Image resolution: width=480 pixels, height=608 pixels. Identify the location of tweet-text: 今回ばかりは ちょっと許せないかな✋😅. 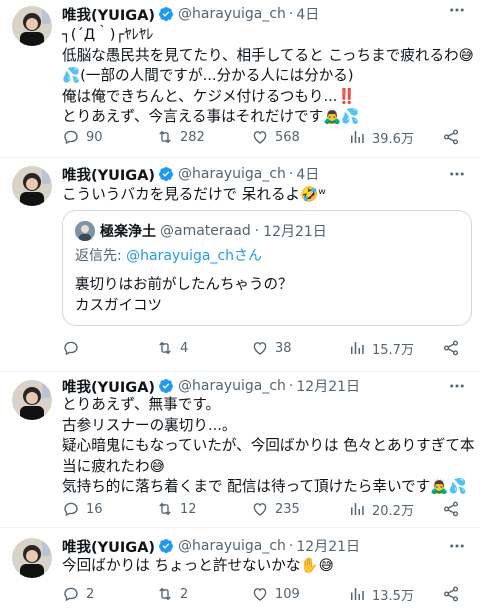
(266, 566).